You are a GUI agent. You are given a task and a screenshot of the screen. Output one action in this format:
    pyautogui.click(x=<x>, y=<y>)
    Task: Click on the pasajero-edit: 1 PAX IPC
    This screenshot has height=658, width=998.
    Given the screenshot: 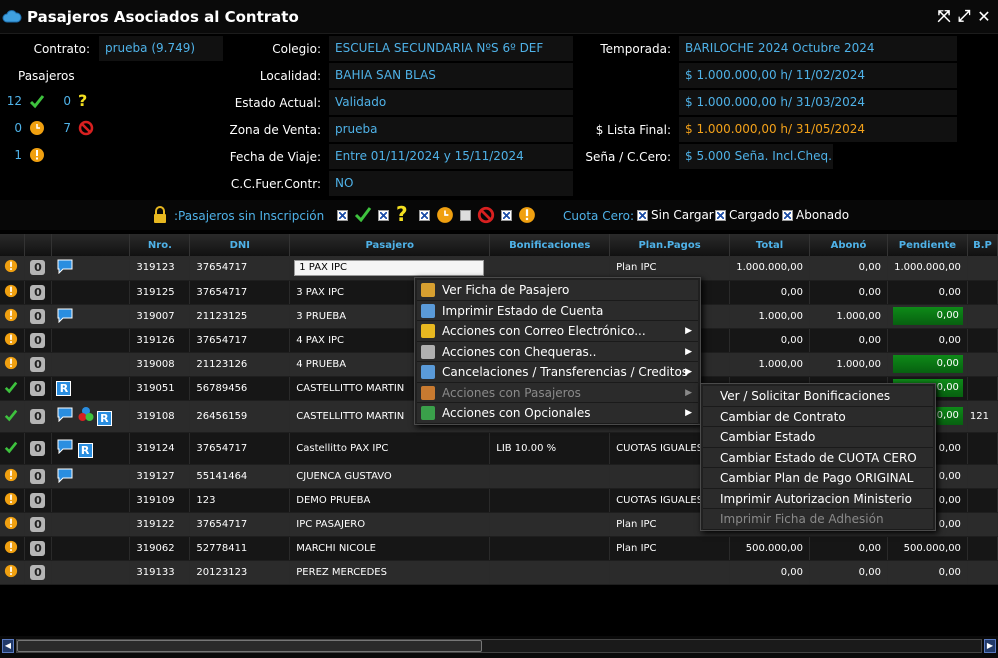 What is the action you would take?
    pyautogui.click(x=389, y=267)
    